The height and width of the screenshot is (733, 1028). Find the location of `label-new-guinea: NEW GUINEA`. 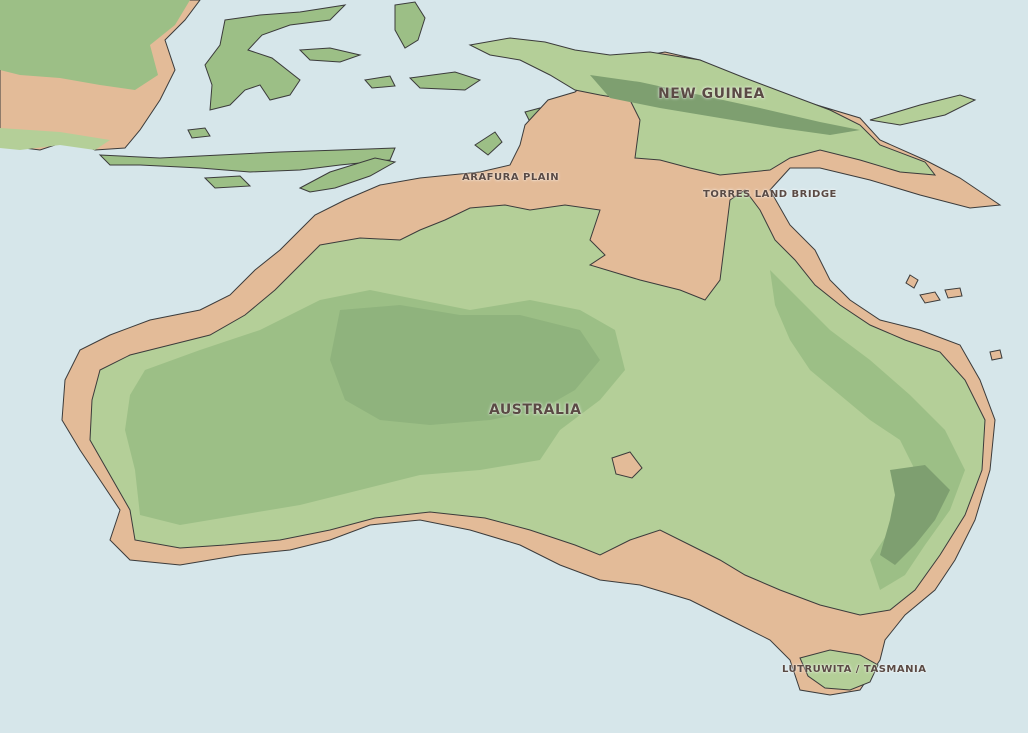

label-new-guinea: NEW GUINEA is located at coordinates (711, 94).